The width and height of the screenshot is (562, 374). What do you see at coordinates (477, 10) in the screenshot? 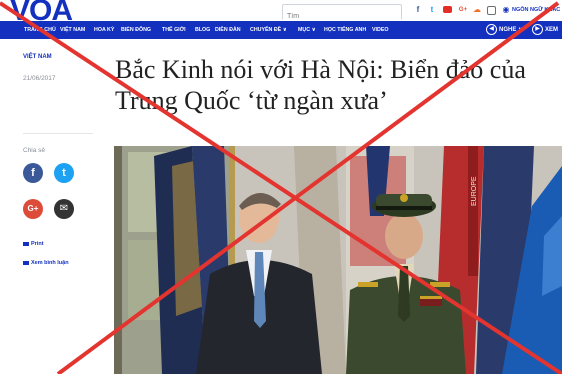
I see `soundcloud-icon: ☁` at bounding box center [477, 10].